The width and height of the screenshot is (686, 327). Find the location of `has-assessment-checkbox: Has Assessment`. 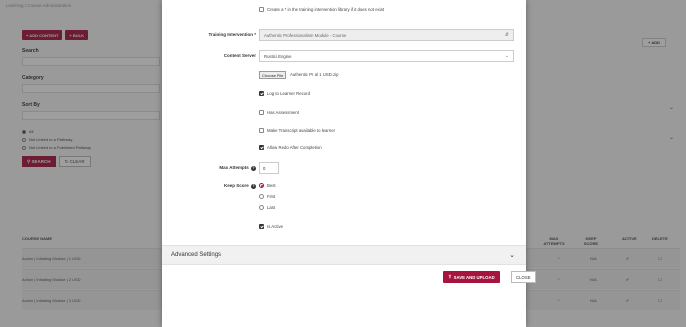

has-assessment-checkbox: Has Assessment is located at coordinates (279, 112).